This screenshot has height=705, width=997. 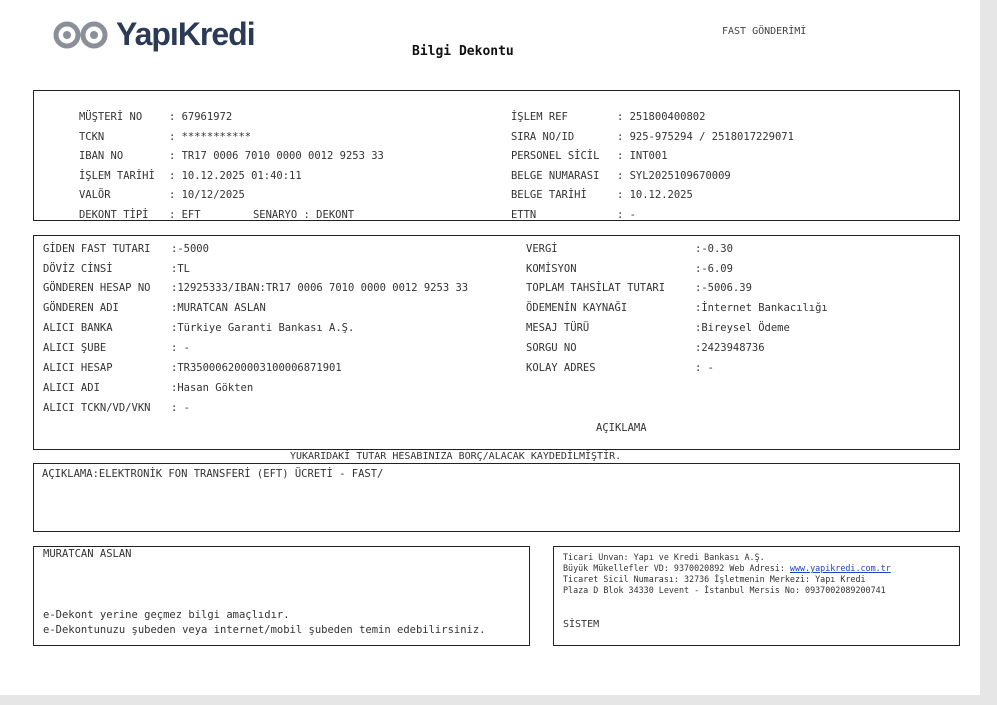 What do you see at coordinates (573, 215) in the screenshot?
I see `info-row-ettn: ETTN: -` at bounding box center [573, 215].